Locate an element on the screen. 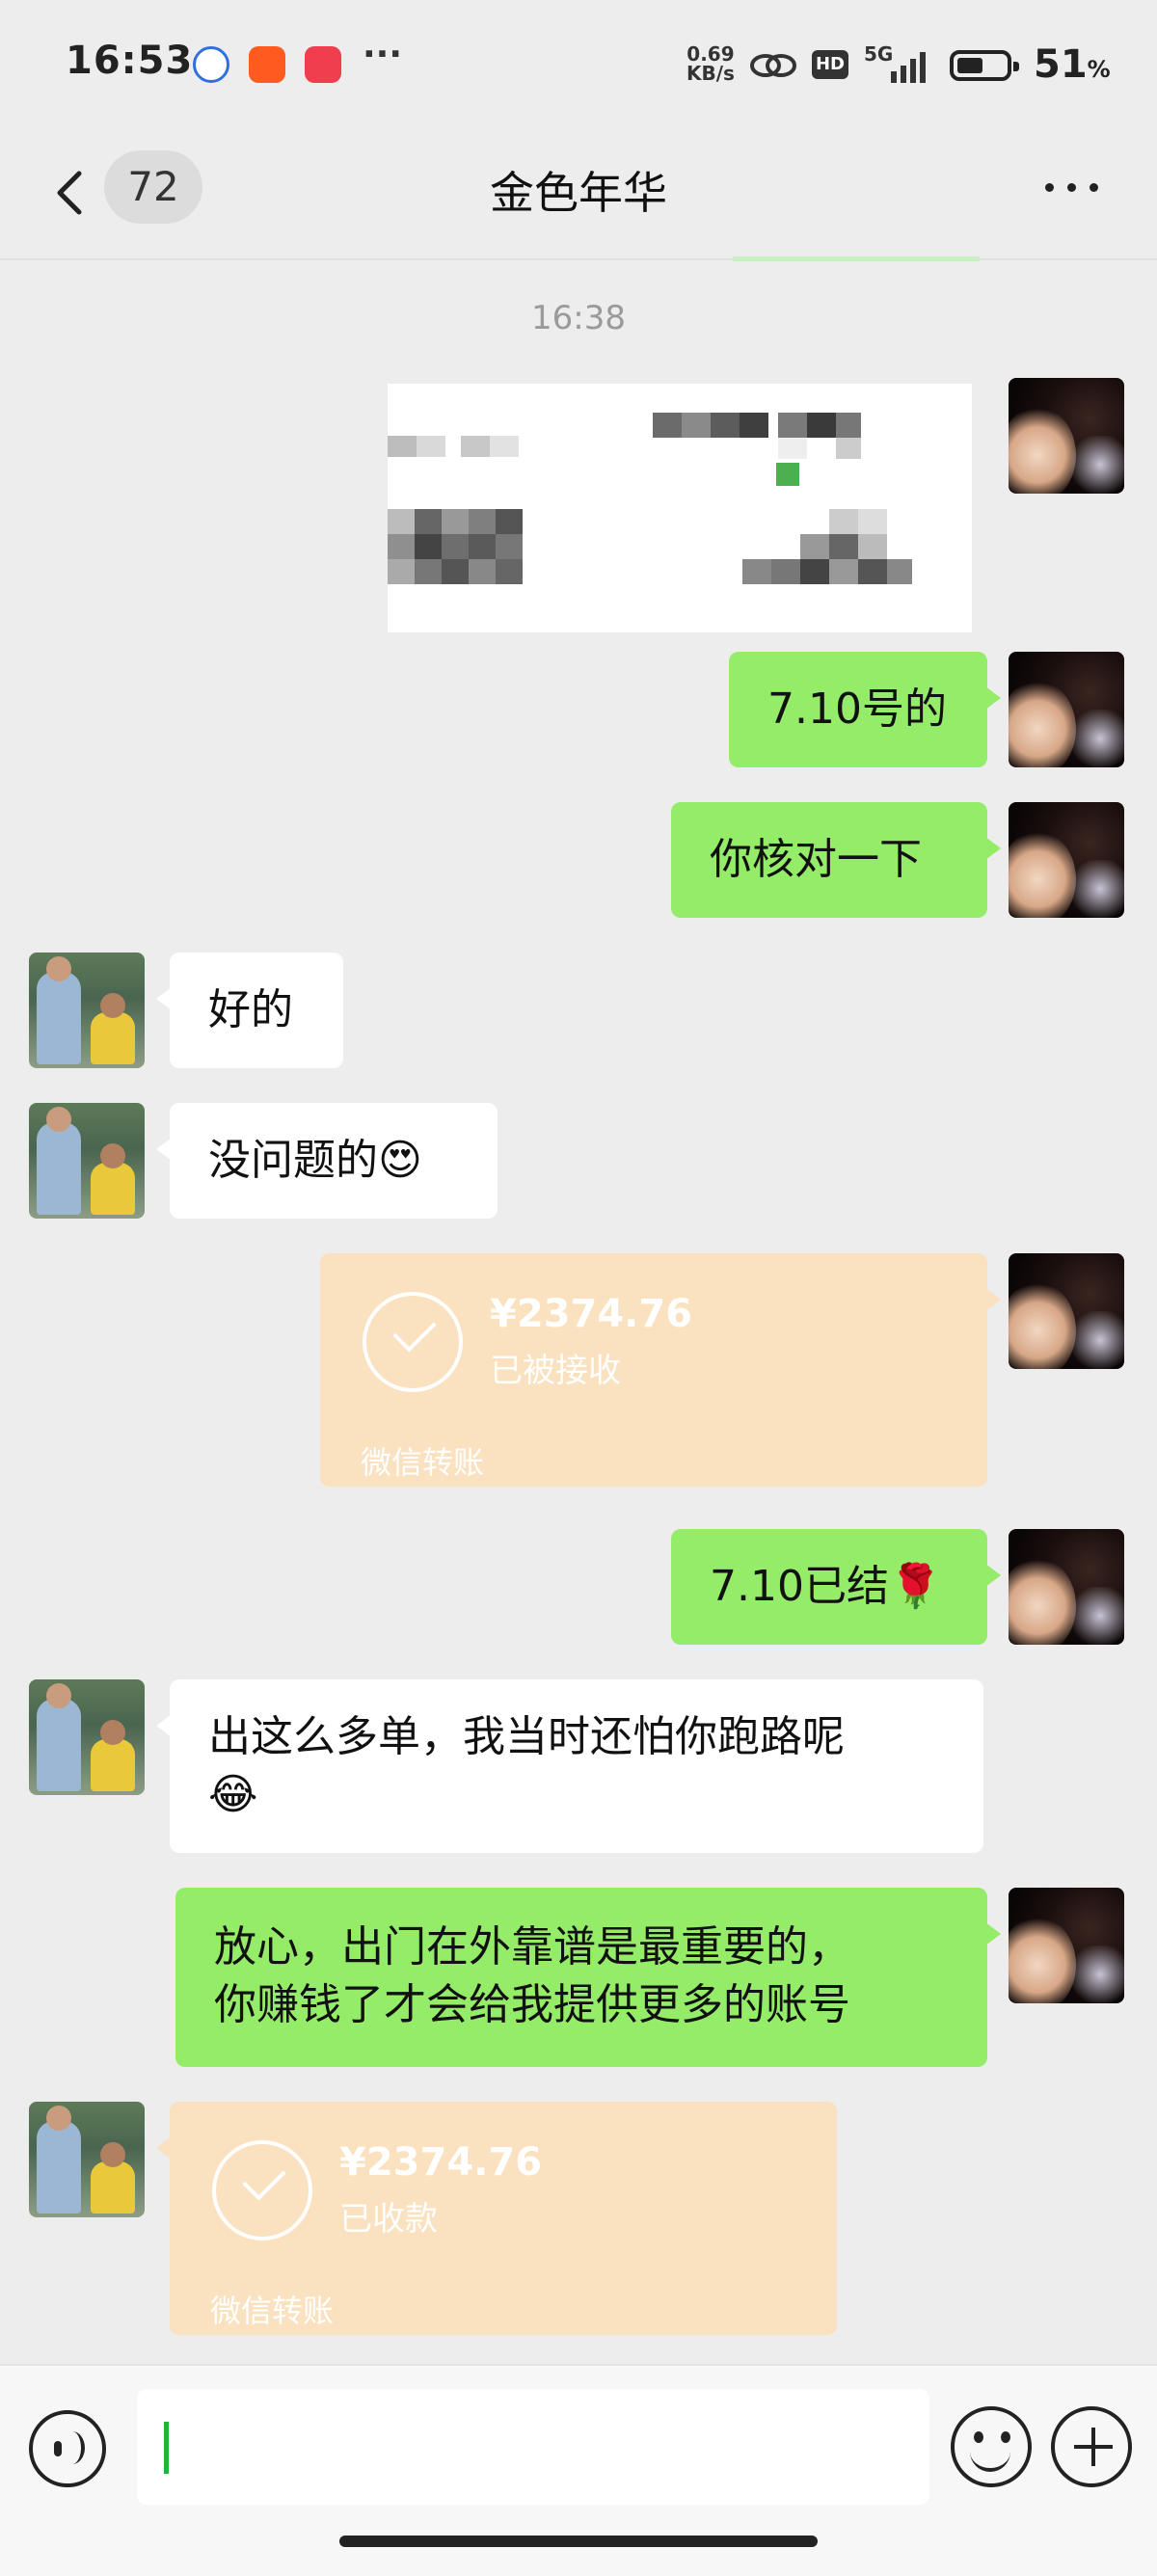 The width and height of the screenshot is (1157, 2576). chat-header: 72 金色年华 is located at coordinates (578, 198).